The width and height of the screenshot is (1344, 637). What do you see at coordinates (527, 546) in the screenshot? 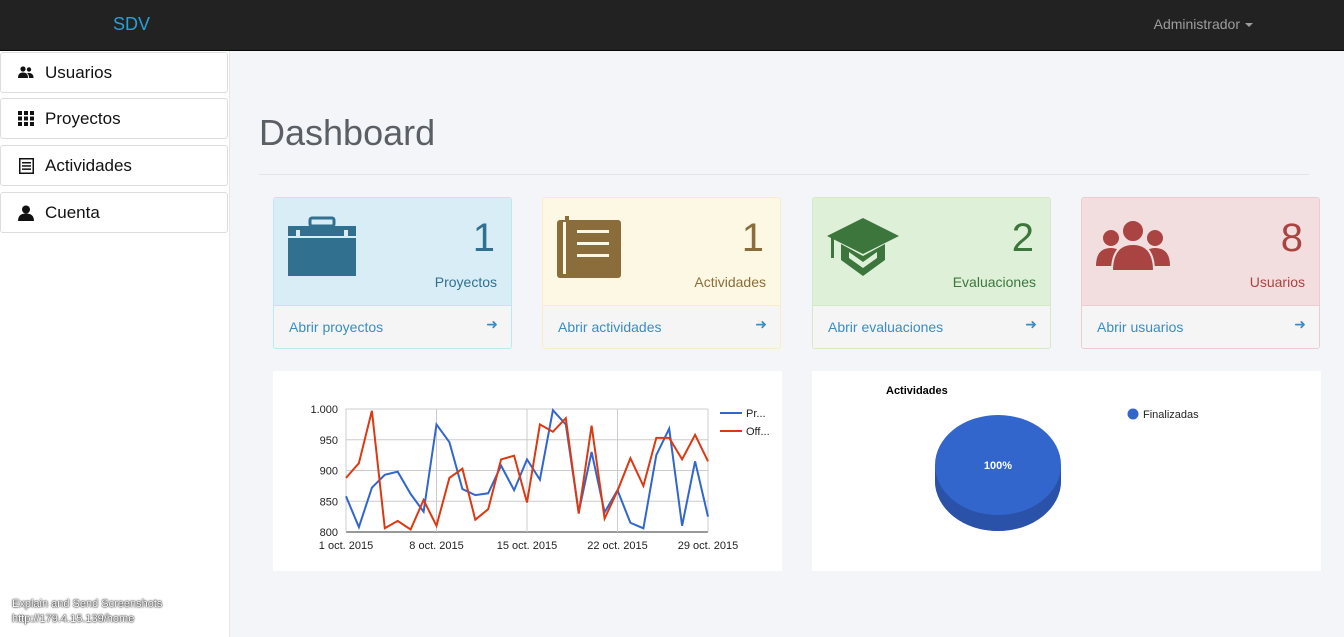
I see `x-tick-label: 15 oct. 2015` at bounding box center [527, 546].